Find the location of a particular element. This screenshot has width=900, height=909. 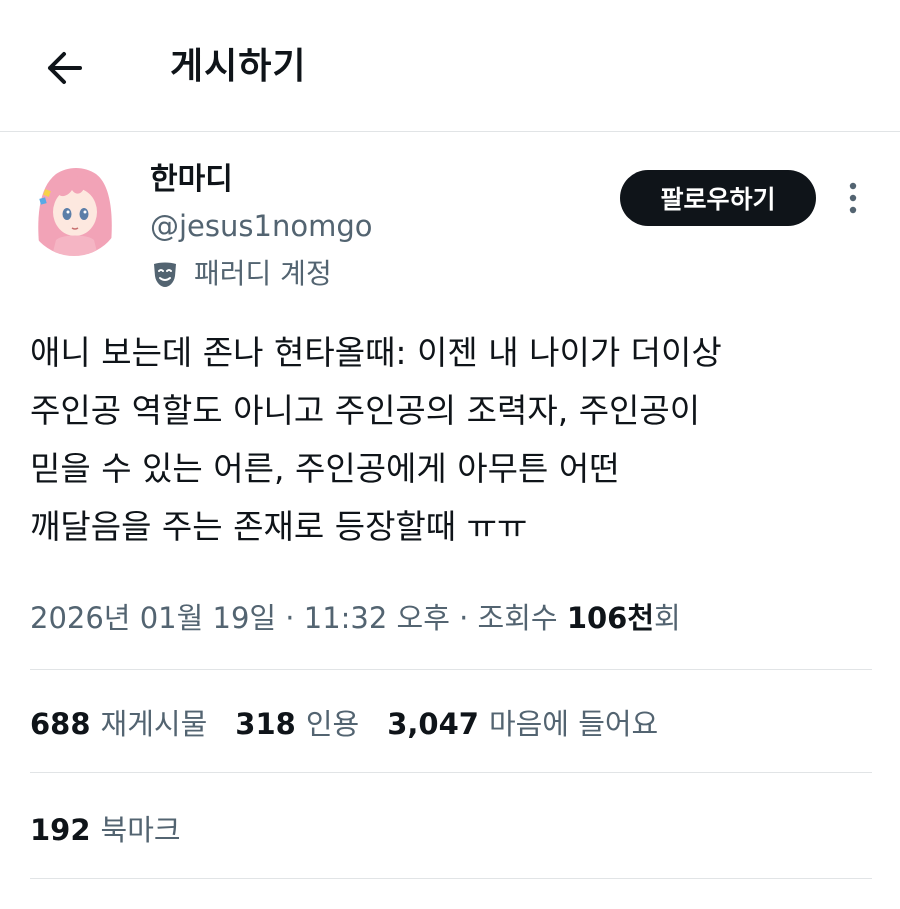

post-text-line: 애니 보는데 존나 현타올때: 이젠 내 나이가 더이상 is located at coordinates (376, 352).